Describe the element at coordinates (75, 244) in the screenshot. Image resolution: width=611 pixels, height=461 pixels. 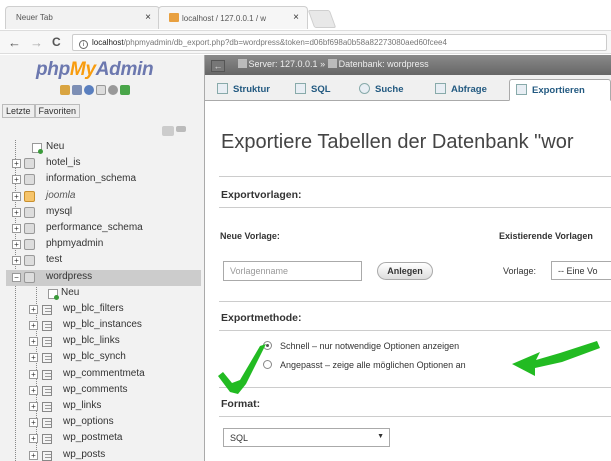
I see `tree-item-label: phpmyadmin` at that location.